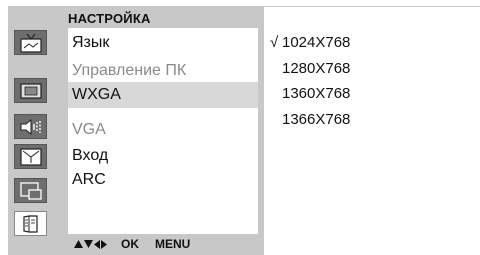 Image resolution: width=480 pixels, height=255 pixels. What do you see at coordinates (274, 42) in the screenshot?
I see `check-mark-icon: √` at bounding box center [274, 42].